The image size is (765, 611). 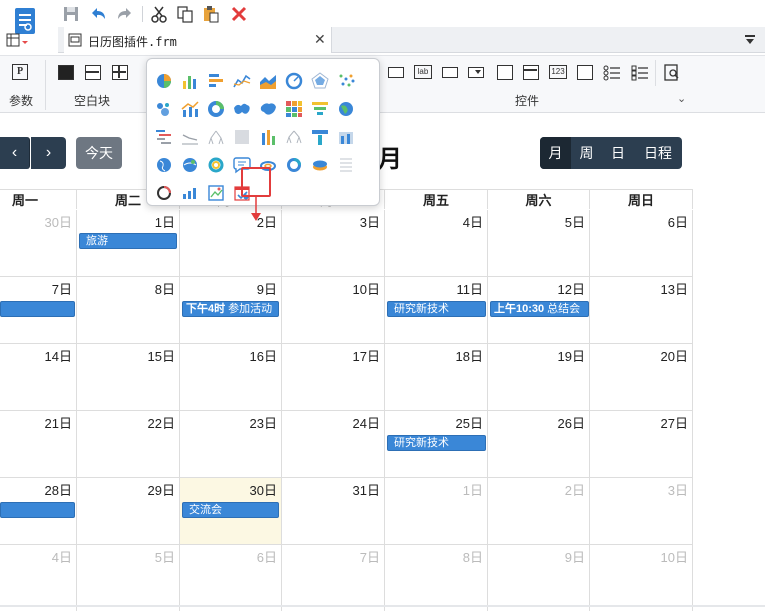 What do you see at coordinates (93, 72) in the screenshot?
I see `tab-block-icon` at bounding box center [93, 72].